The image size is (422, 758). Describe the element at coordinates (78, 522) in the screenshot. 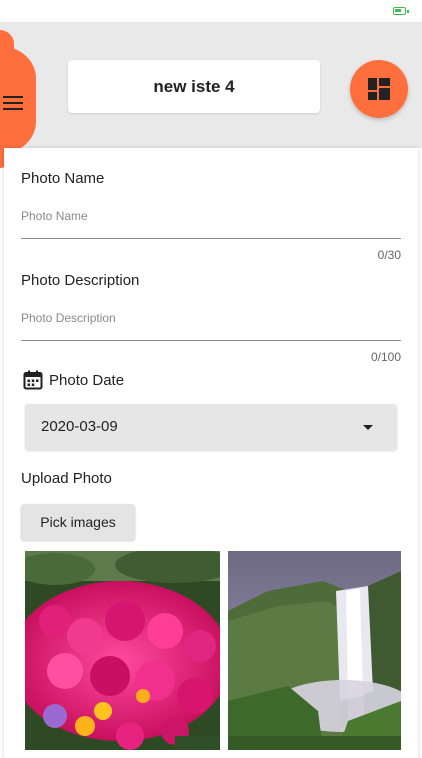

I see `pick-images-button: Pick images` at that location.